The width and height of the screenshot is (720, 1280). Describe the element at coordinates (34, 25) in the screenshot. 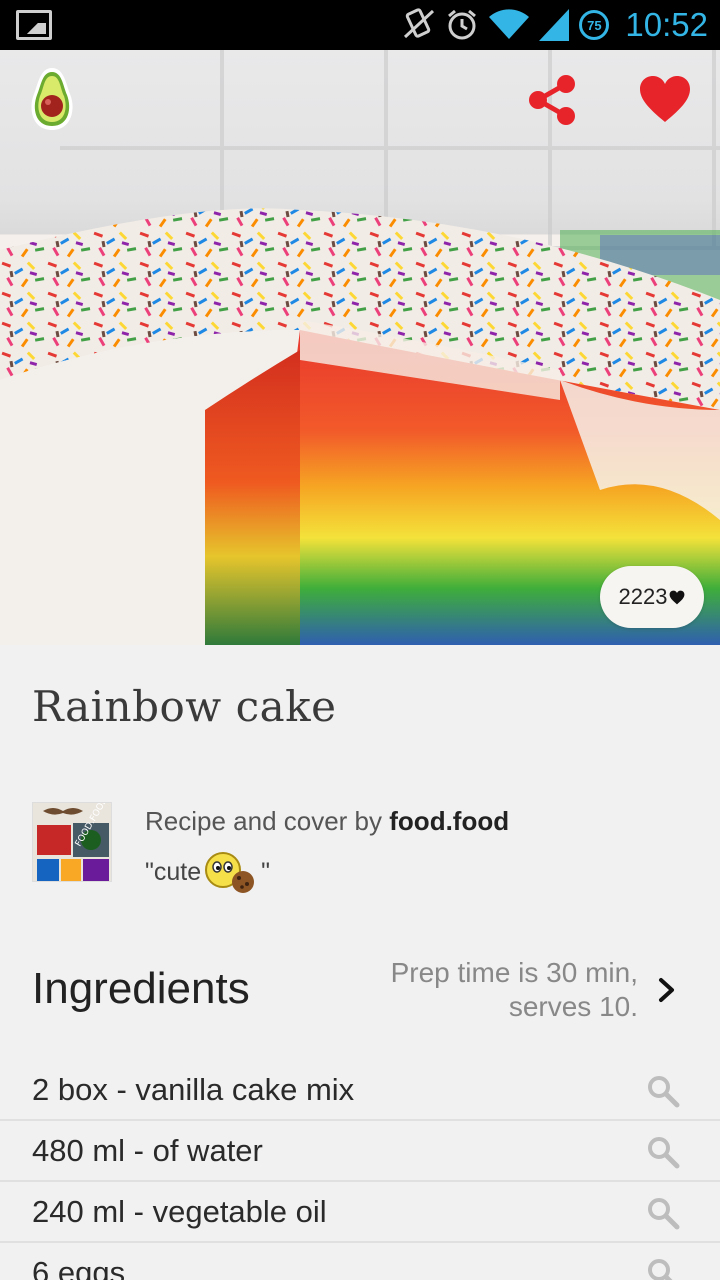

I see `gallery-notification-icon` at that location.